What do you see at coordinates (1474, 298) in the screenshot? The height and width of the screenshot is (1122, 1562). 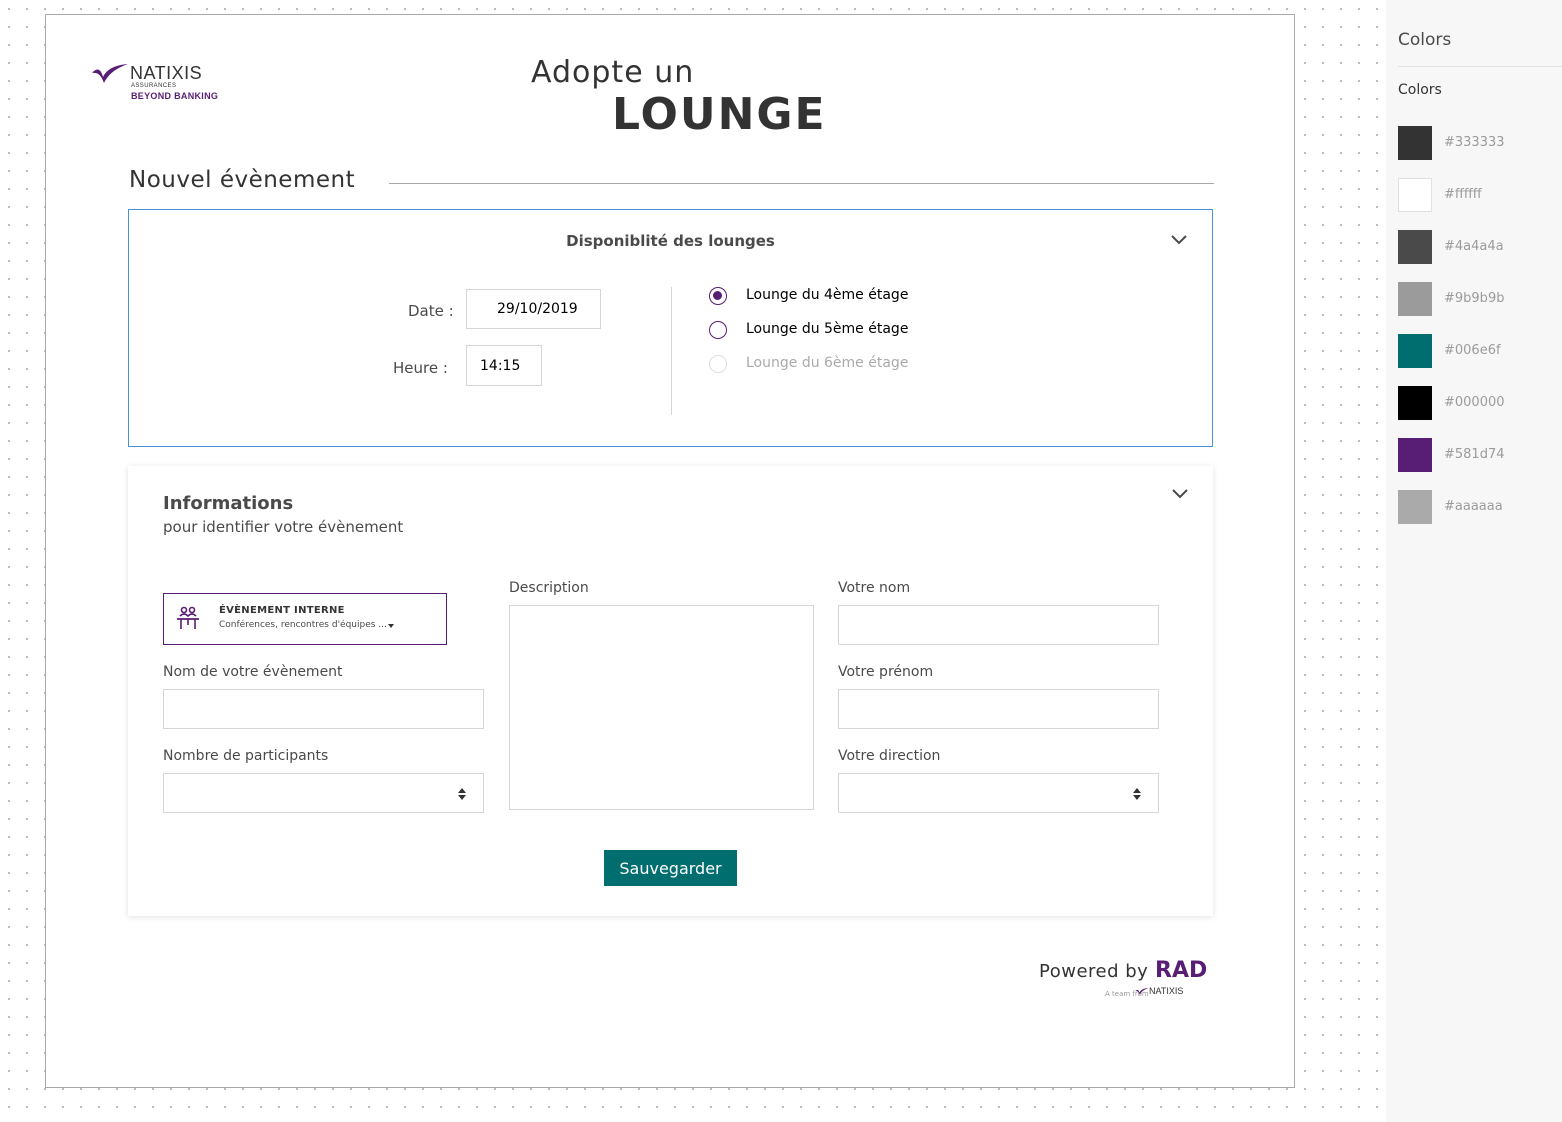 I see `color-hex: #9b9b9b` at bounding box center [1474, 298].